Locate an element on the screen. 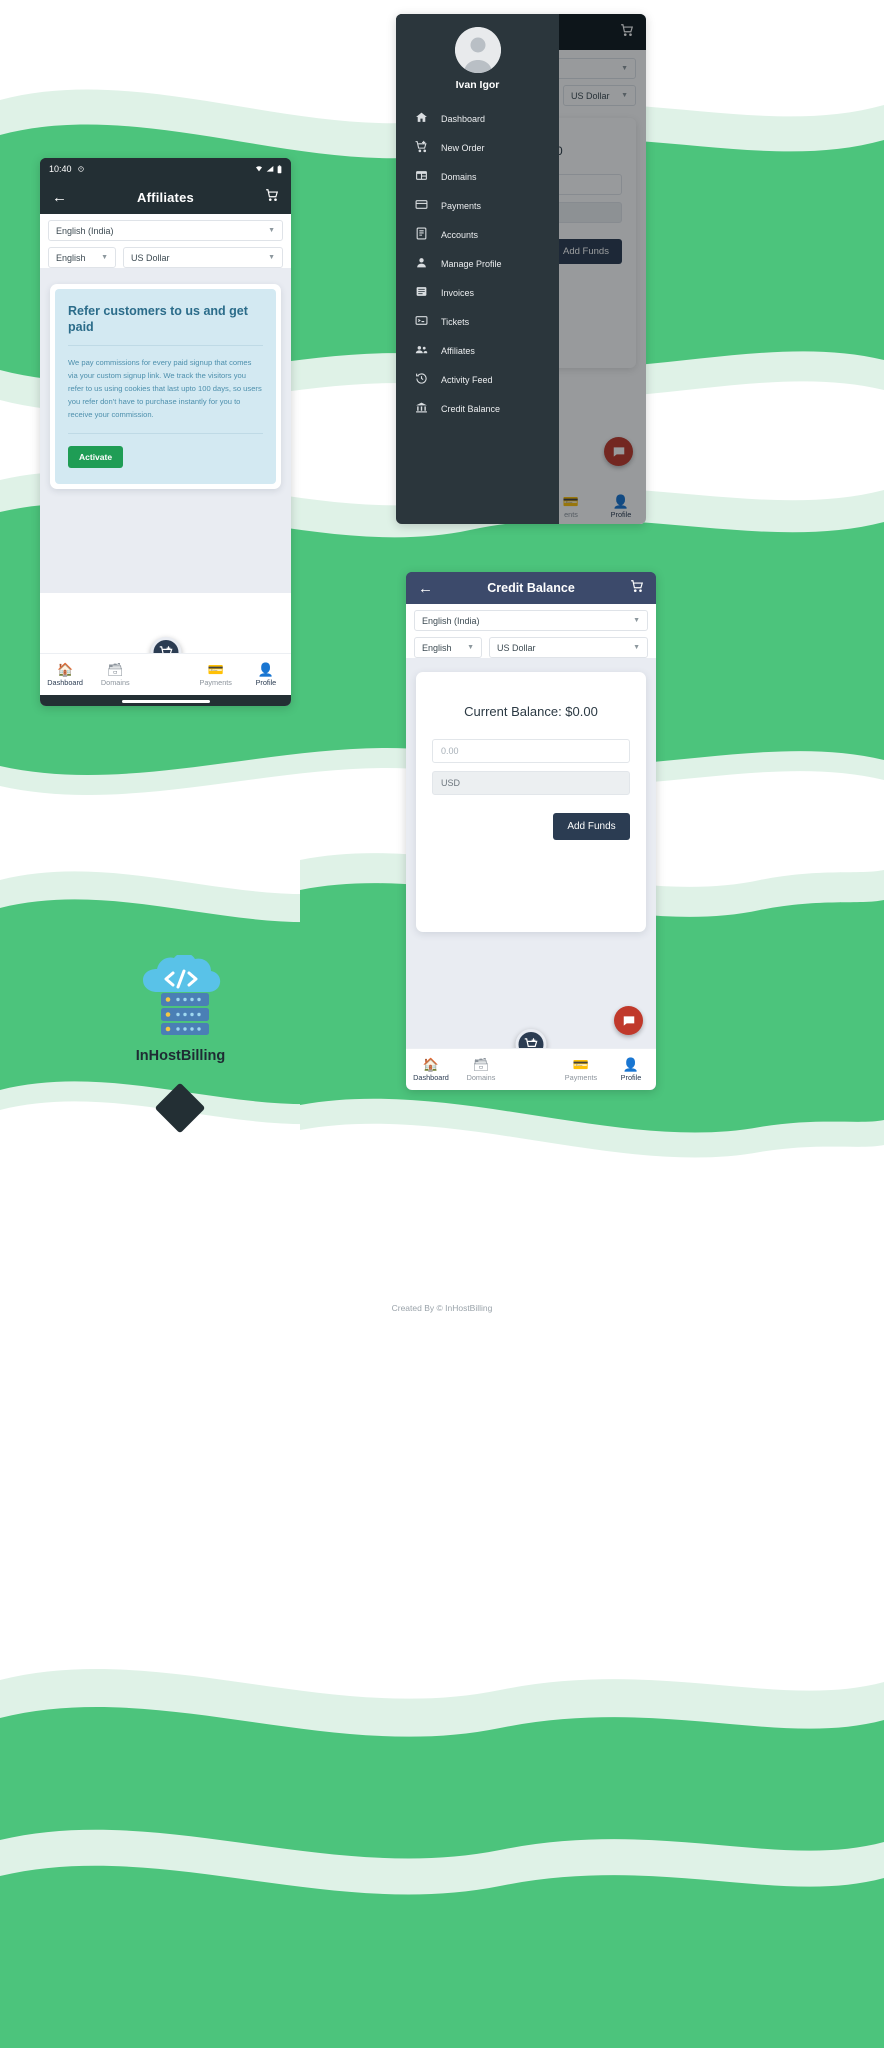 This screenshot has width=884, height=2048. card-icon: 💳 is located at coordinates (215, 669).